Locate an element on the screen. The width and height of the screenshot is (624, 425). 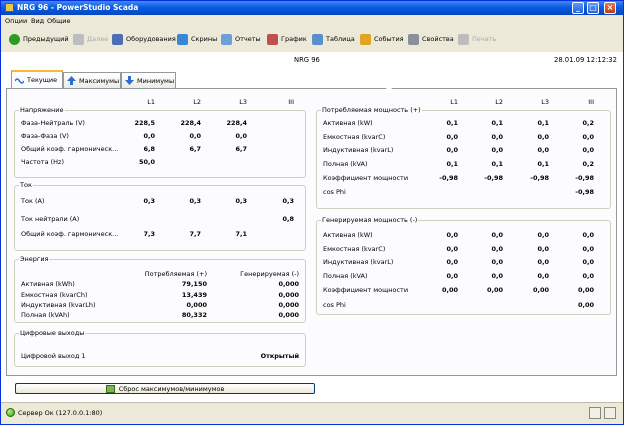
properties-button: Свойства is located at coordinates (431, 39).